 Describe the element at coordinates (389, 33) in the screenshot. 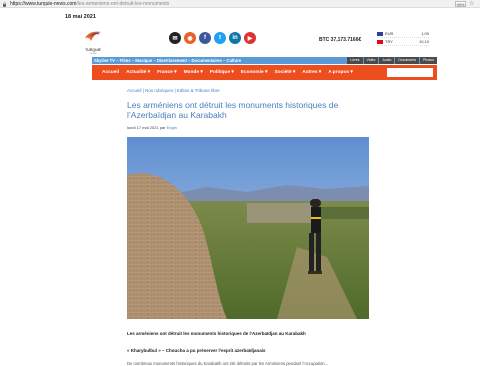

I see `currency-code: EUR` at that location.